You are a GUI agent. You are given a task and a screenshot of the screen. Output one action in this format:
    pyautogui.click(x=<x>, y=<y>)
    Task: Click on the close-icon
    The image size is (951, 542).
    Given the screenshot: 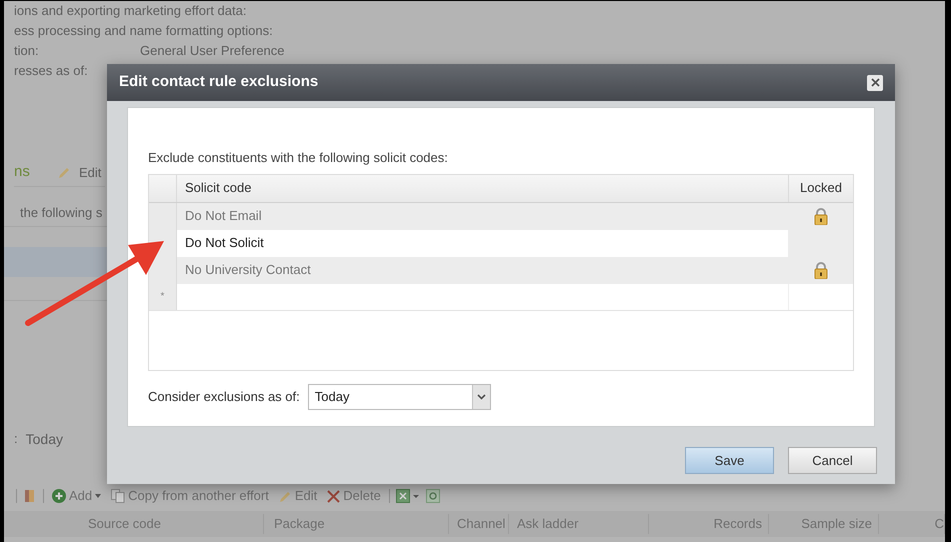 What is the action you would take?
    pyautogui.click(x=875, y=82)
    